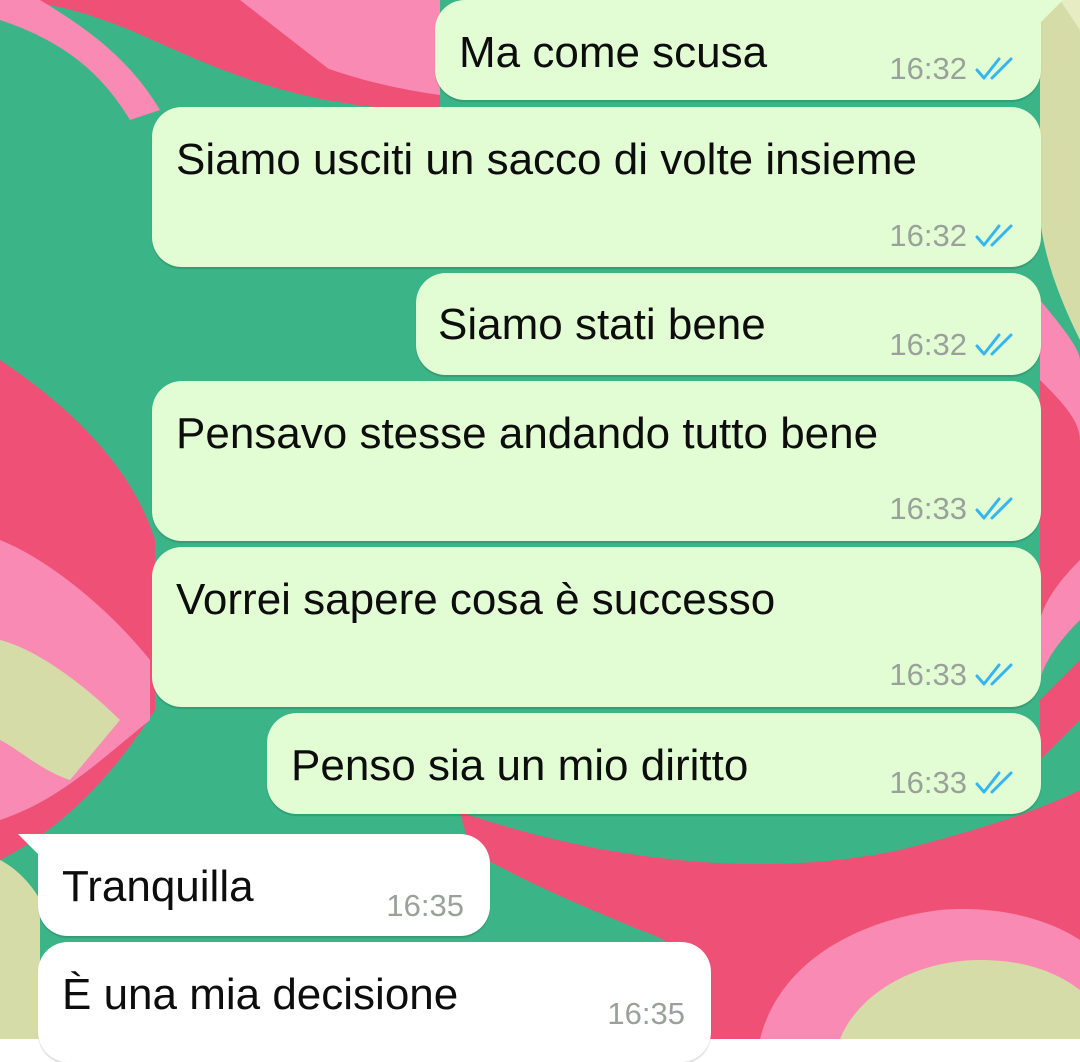 Image resolution: width=1080 pixels, height=1062 pixels. What do you see at coordinates (476, 599) in the screenshot?
I see `message-text: Vorrei sapere cosa è successo` at bounding box center [476, 599].